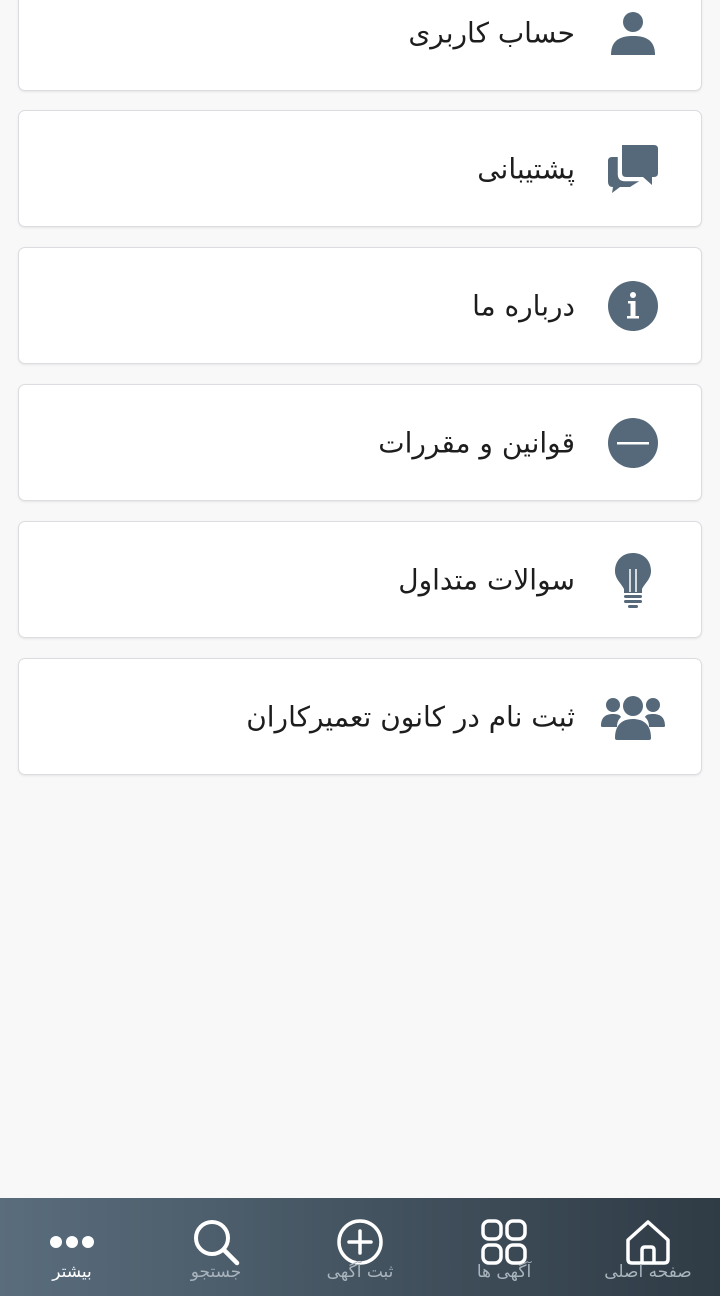 The height and width of the screenshot is (1296, 720). I want to click on chat-bubbles-icon, so click(633, 169).